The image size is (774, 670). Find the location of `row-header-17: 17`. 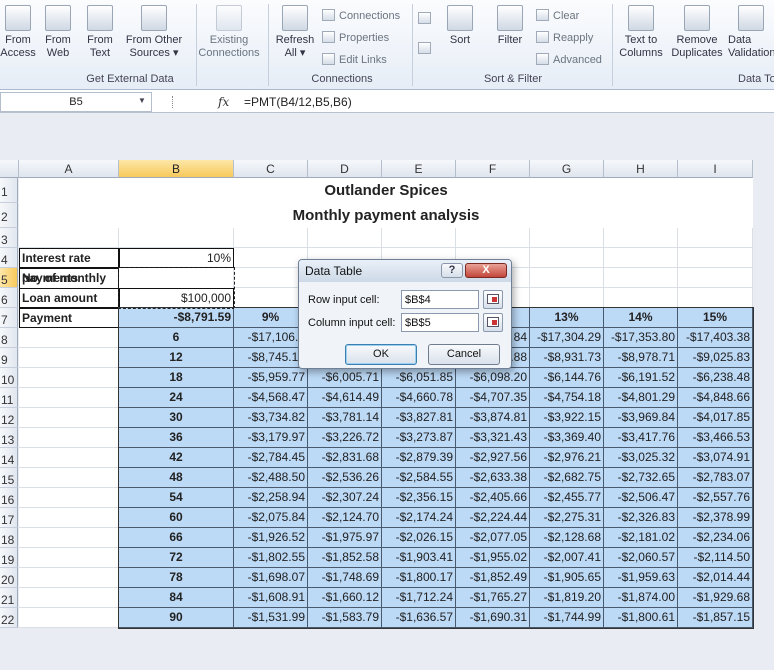

row-header-17: 17 is located at coordinates (9, 518).